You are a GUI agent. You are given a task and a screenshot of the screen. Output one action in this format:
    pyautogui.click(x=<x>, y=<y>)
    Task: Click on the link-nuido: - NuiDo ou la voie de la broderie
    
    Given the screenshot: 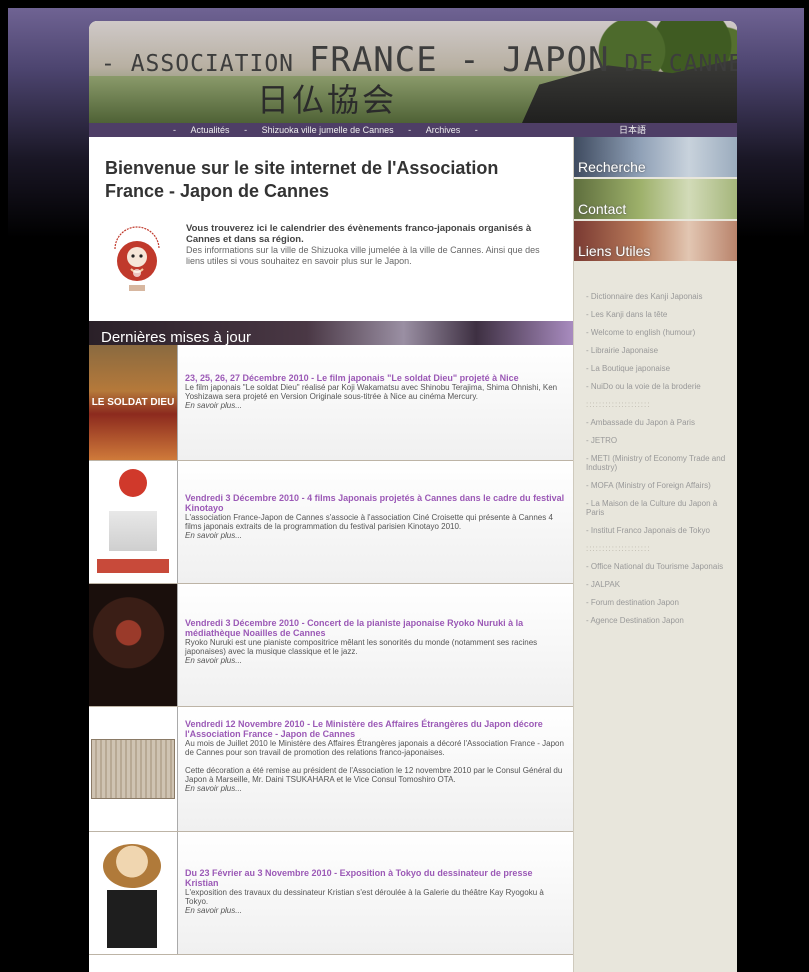 What is the action you would take?
    pyautogui.click(x=660, y=386)
    